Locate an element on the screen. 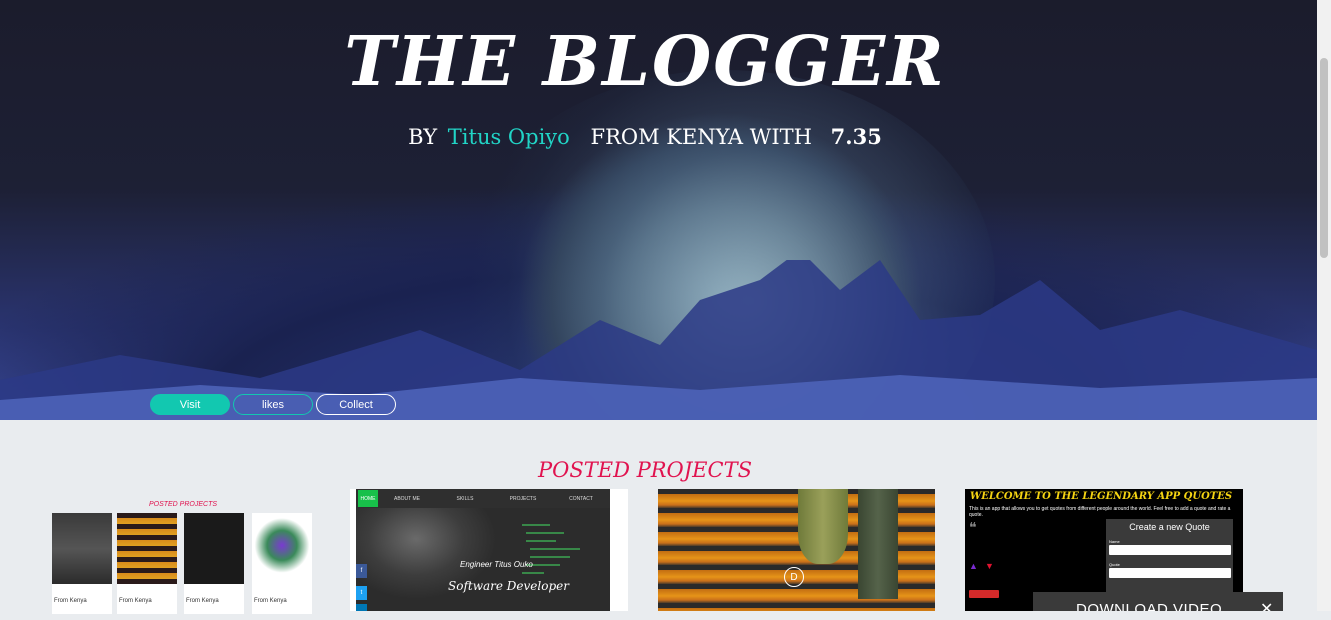  preview-quote-label: Quote is located at coordinates (1114, 564).